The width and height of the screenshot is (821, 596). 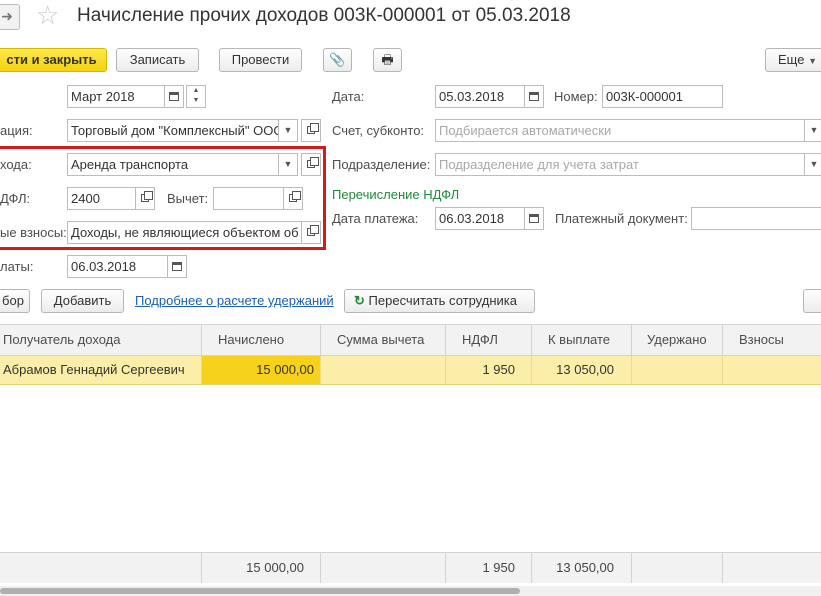 I want to click on organization-open-button, so click(x=311, y=130).